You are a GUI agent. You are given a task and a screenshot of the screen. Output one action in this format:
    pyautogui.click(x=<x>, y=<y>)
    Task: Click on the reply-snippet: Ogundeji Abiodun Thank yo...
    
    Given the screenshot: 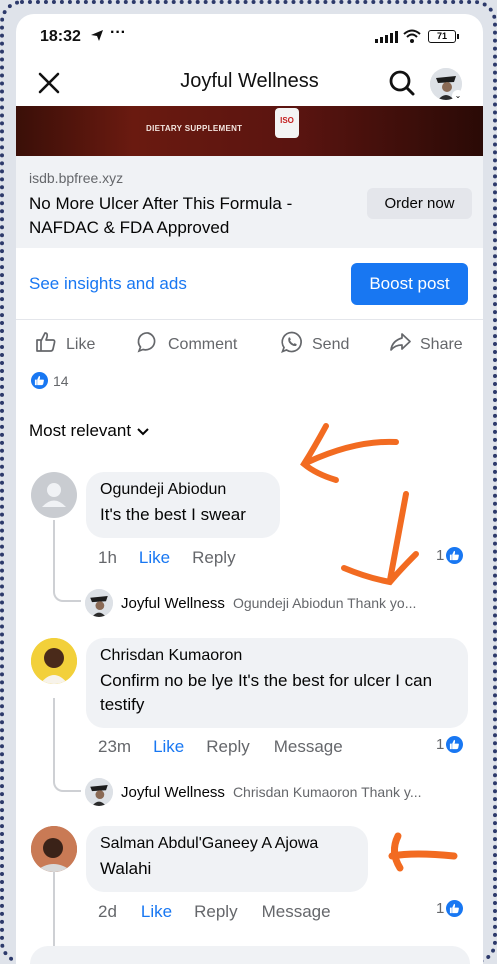 What is the action you would take?
    pyautogui.click(x=324, y=603)
    